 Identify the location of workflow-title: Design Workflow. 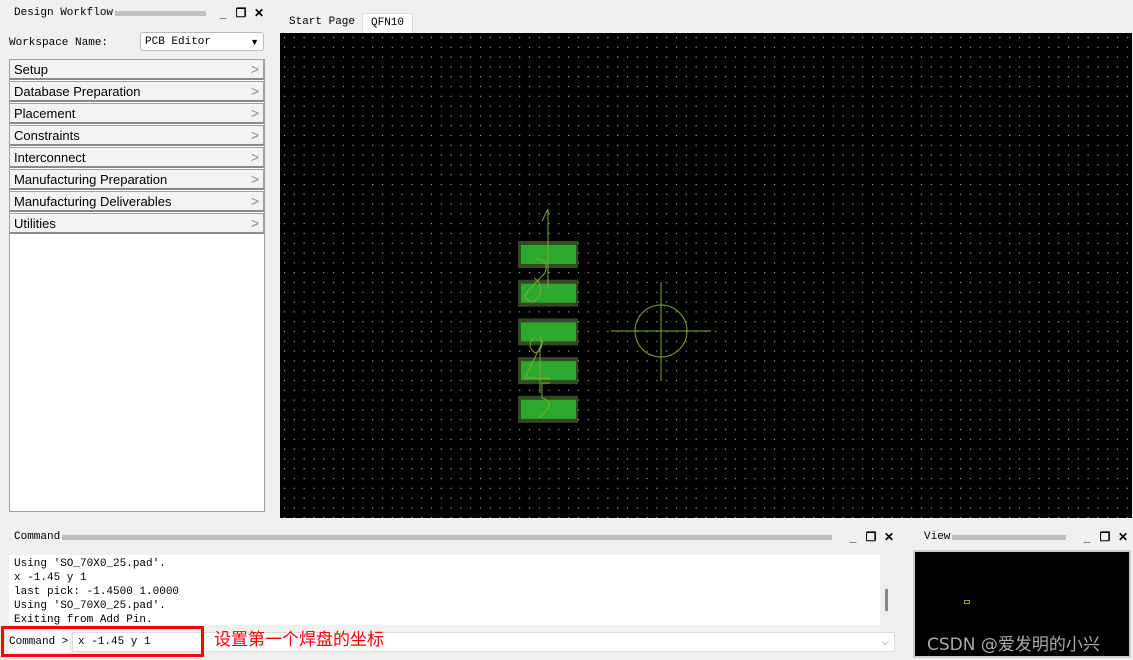
(64, 13).